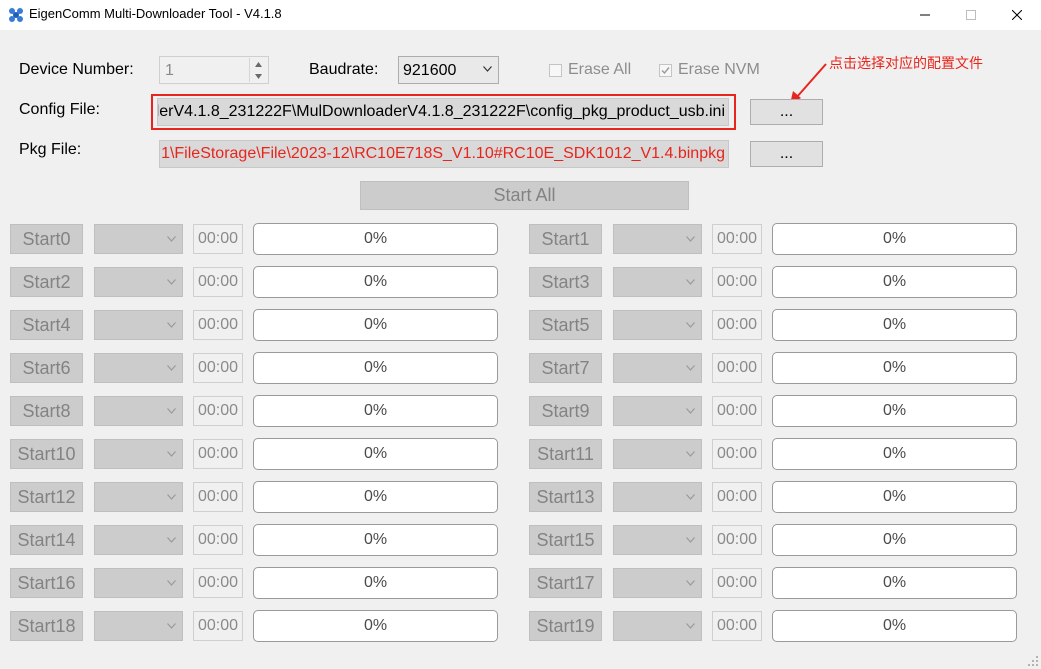  I want to click on download-slot: Start3 00:00 0%, so click(785, 282).